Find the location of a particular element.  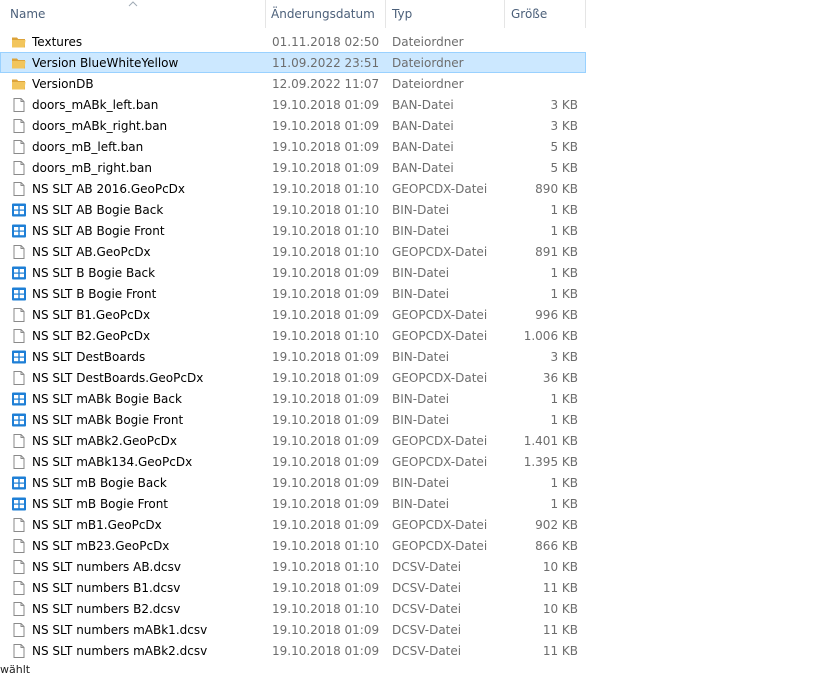

file-row: VersionDB 12.09.2022 11:07 Dateiordner is located at coordinates (293, 83).